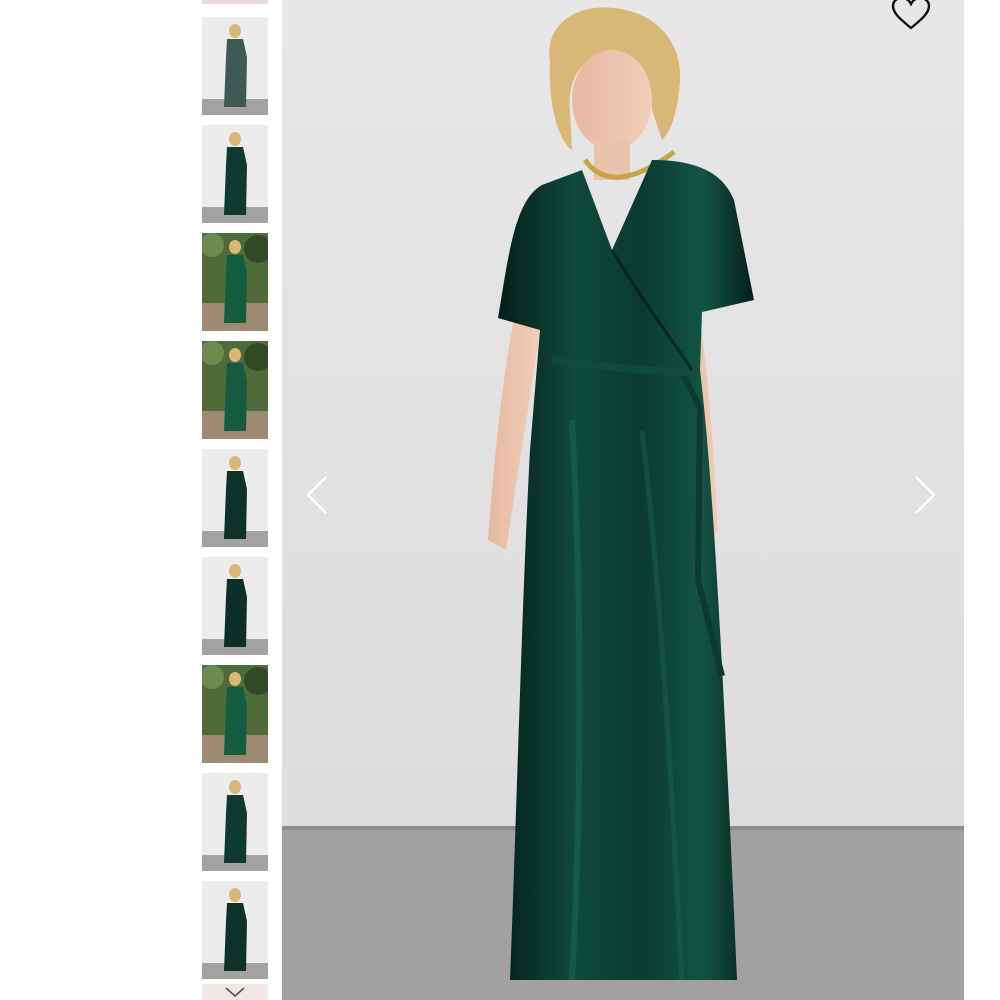 The height and width of the screenshot is (1000, 1000). I want to click on chevron-down-icon, so click(235, 992).